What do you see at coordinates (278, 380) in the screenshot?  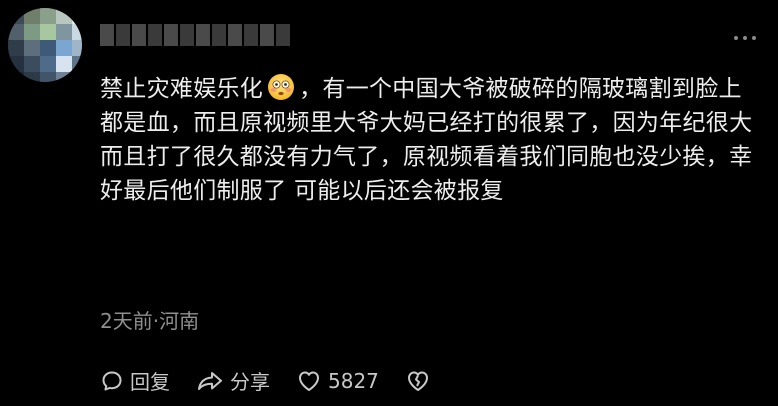 I see `comment-actions: 回复 分享 5827` at bounding box center [278, 380].